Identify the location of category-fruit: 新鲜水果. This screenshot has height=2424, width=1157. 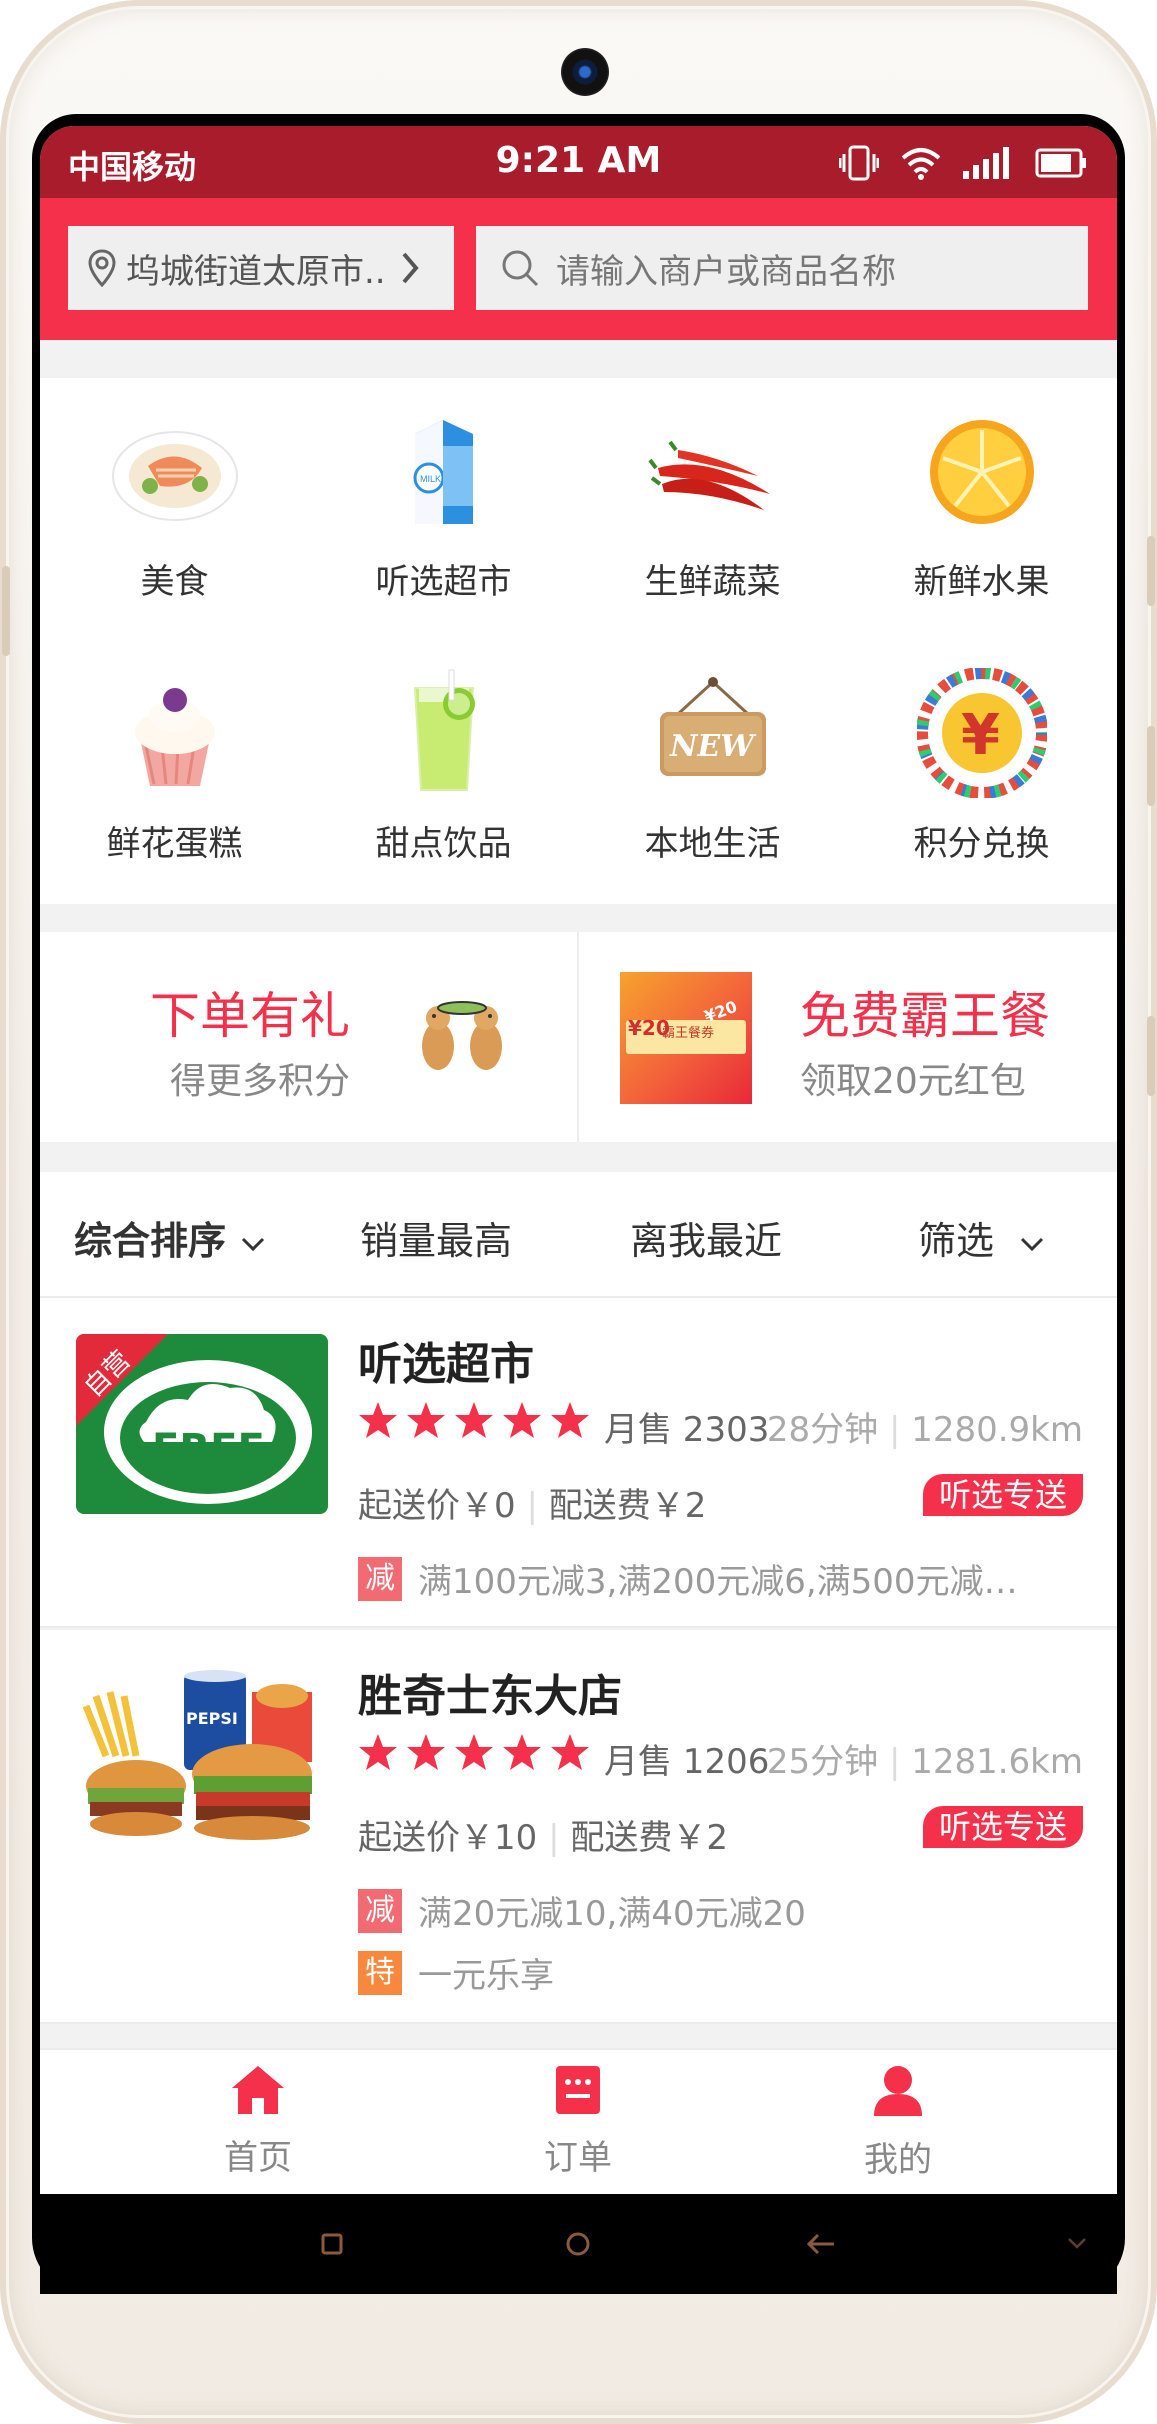
(981, 503).